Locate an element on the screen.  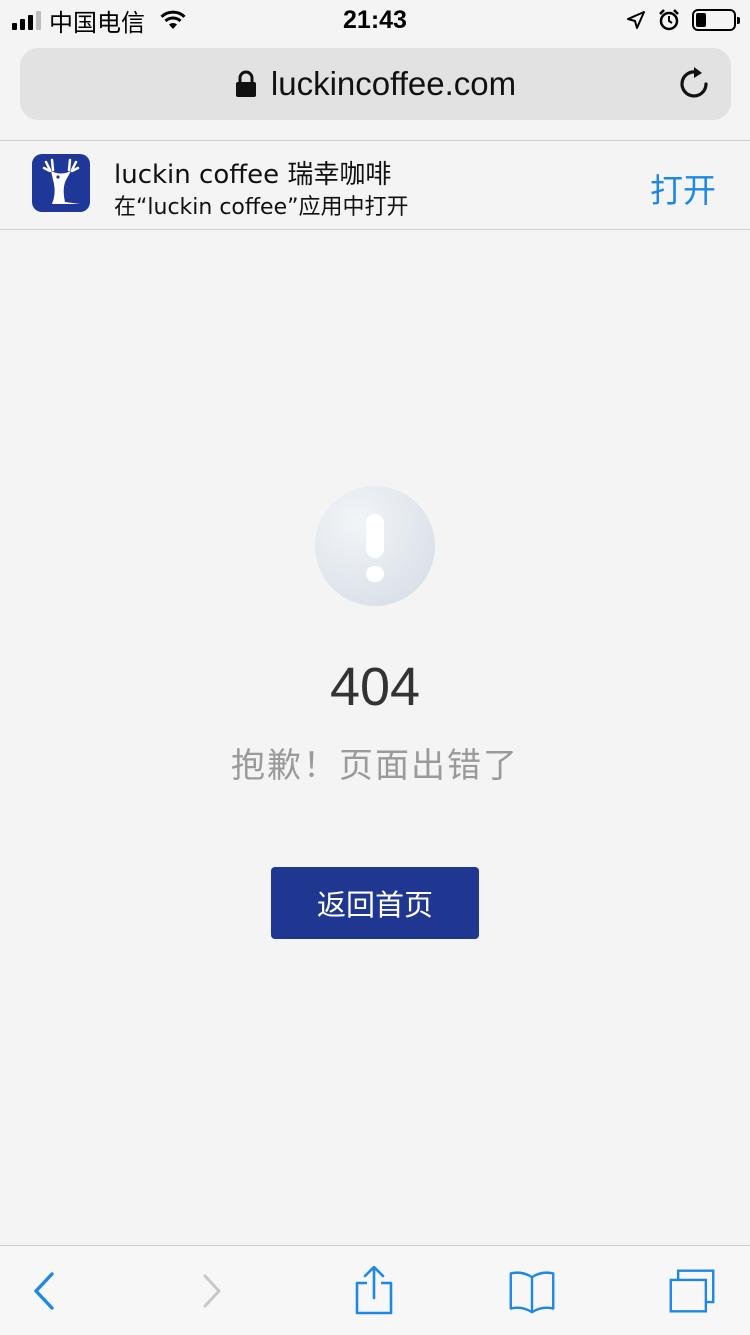
bookmarks-icon is located at coordinates (532, 1291).